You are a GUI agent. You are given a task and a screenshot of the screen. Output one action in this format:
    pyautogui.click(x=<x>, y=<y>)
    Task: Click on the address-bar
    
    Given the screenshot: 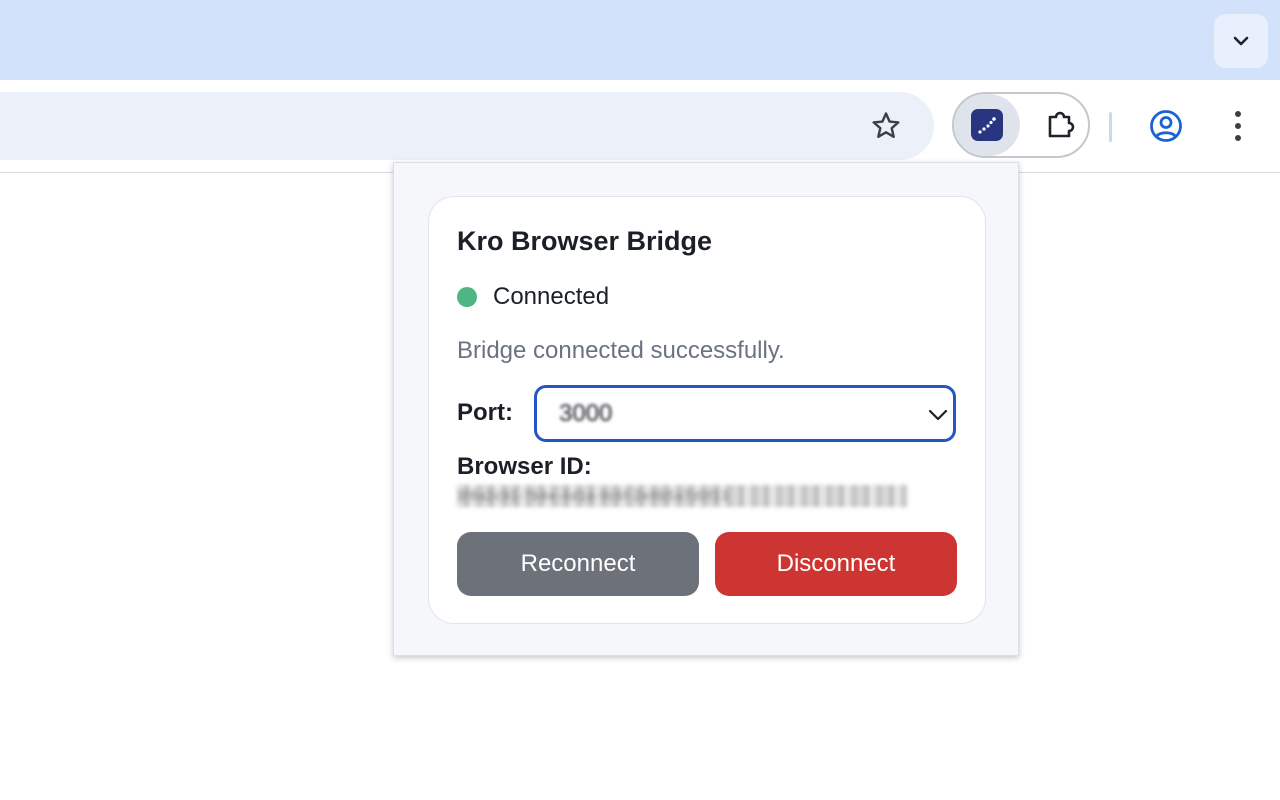 What is the action you would take?
    pyautogui.click(x=467, y=126)
    